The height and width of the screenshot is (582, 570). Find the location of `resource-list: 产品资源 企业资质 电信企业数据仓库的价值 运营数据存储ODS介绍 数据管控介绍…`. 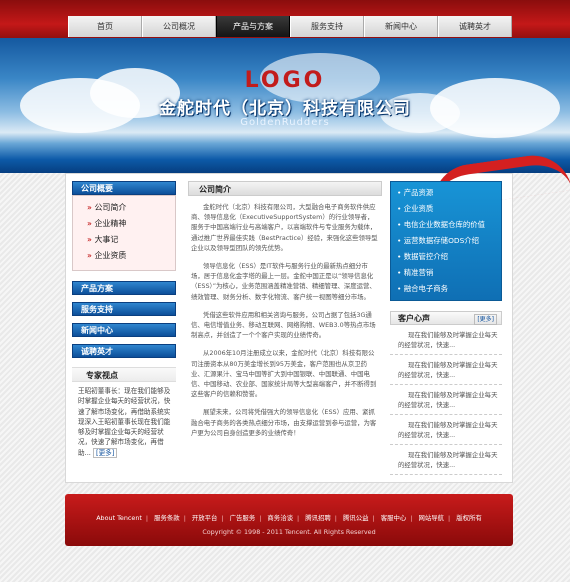

resource-list: 产品资源 企业资质 电信企业数据仓库的价值 运营数据存储ODS介绍 数据管控介绍… is located at coordinates (446, 241).